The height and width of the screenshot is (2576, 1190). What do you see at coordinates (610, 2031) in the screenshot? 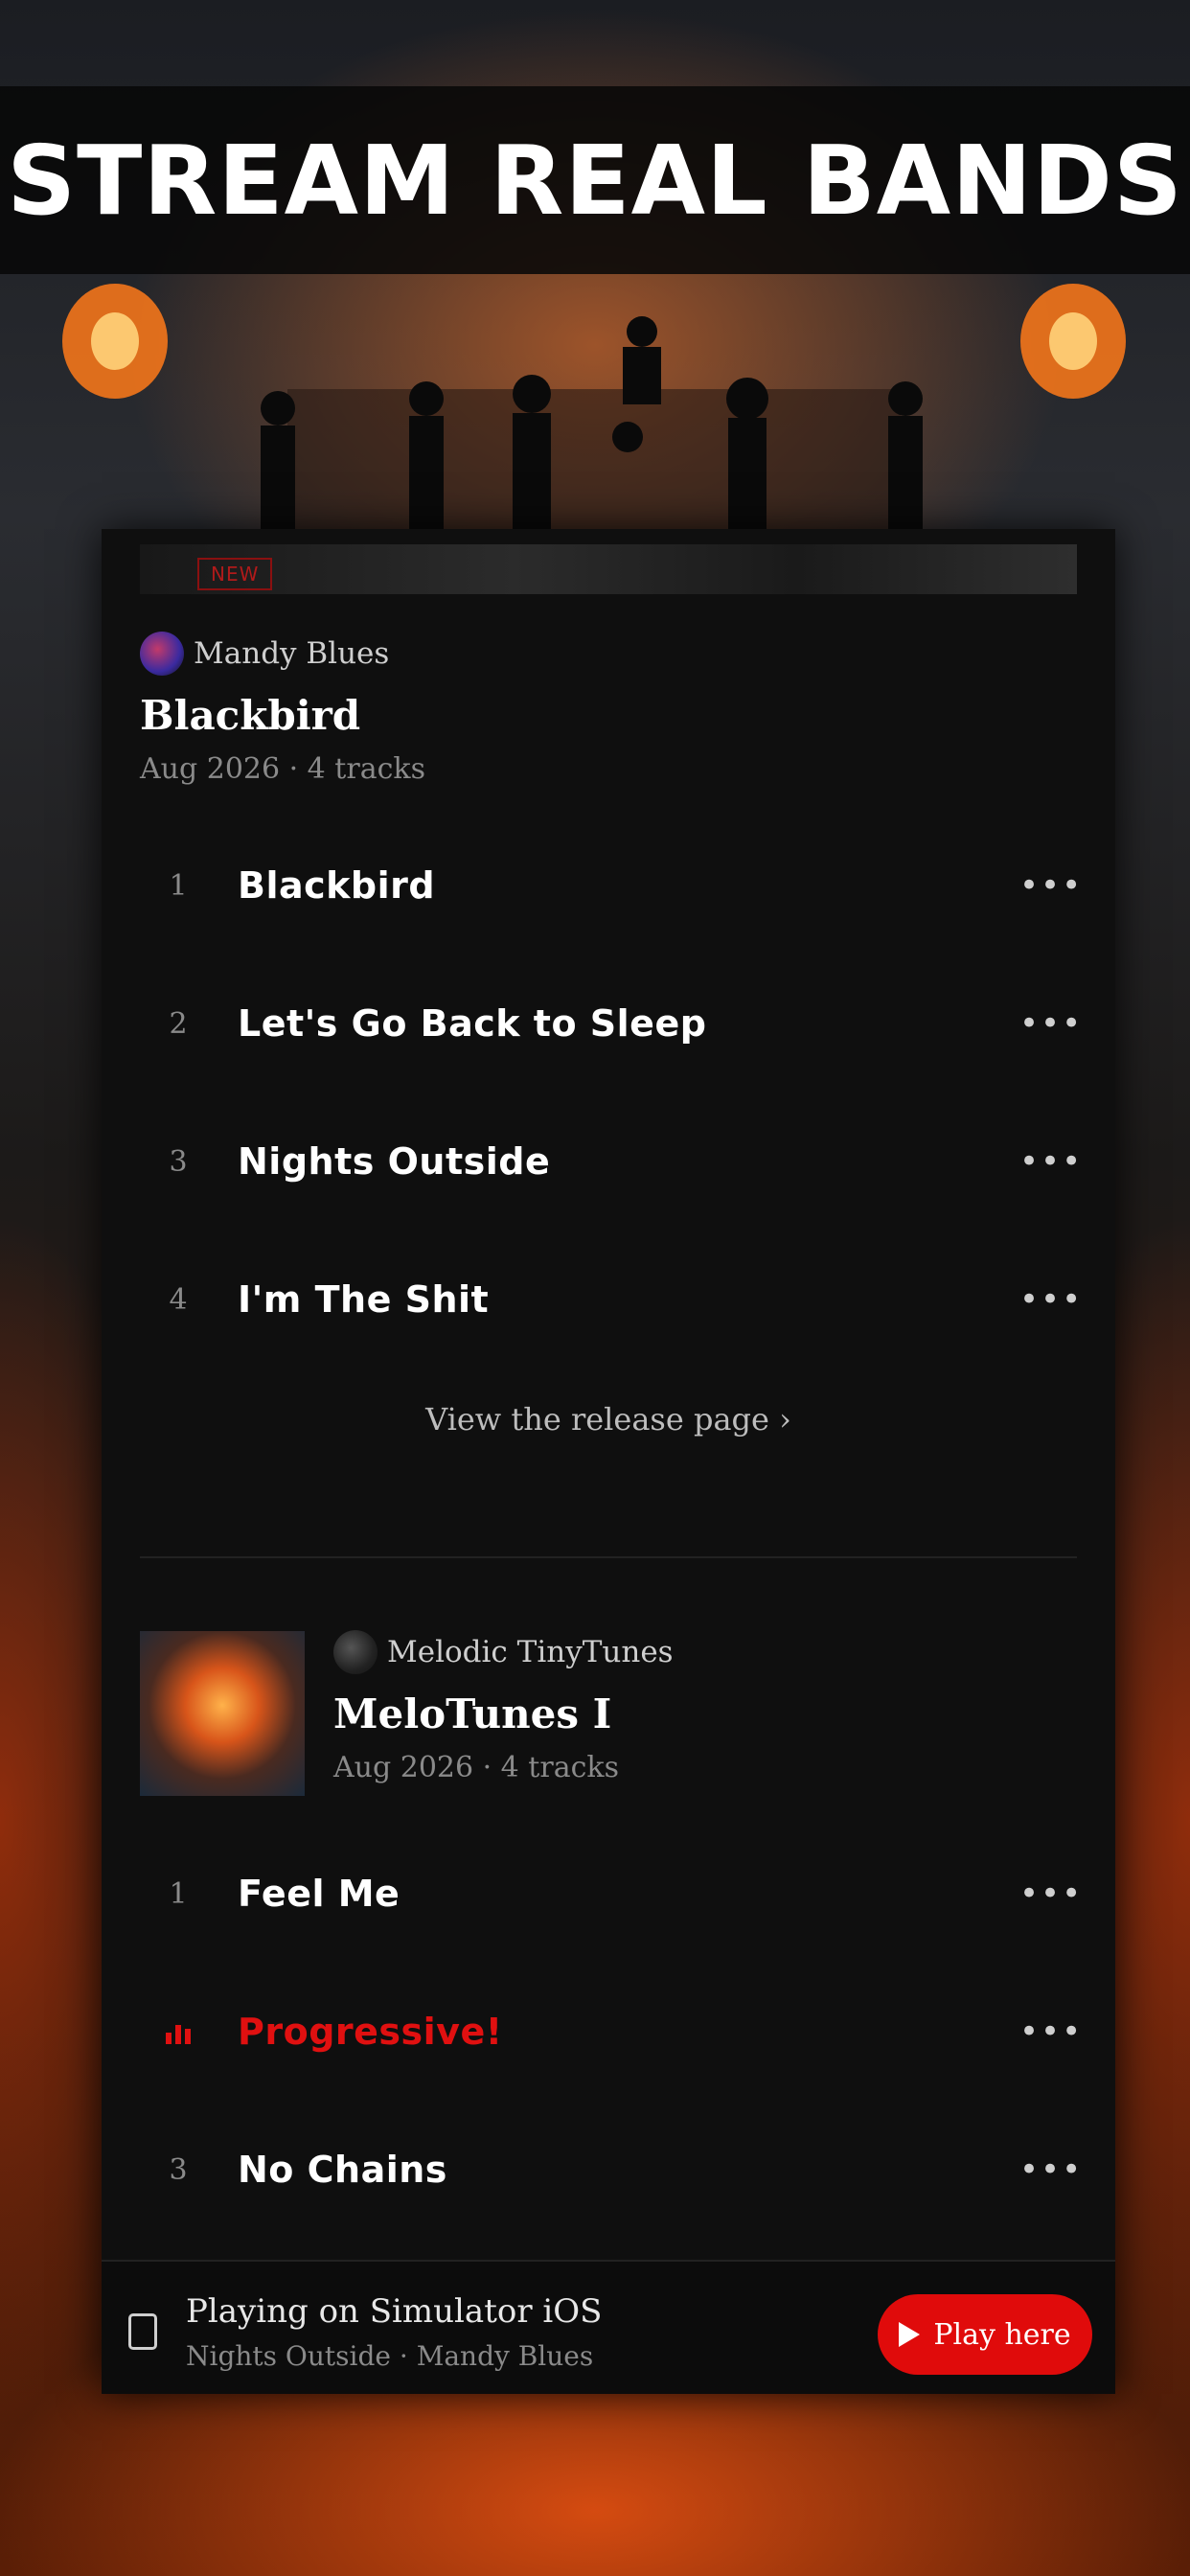
I see `track-row-now-playing: Progressive! •••` at bounding box center [610, 2031].